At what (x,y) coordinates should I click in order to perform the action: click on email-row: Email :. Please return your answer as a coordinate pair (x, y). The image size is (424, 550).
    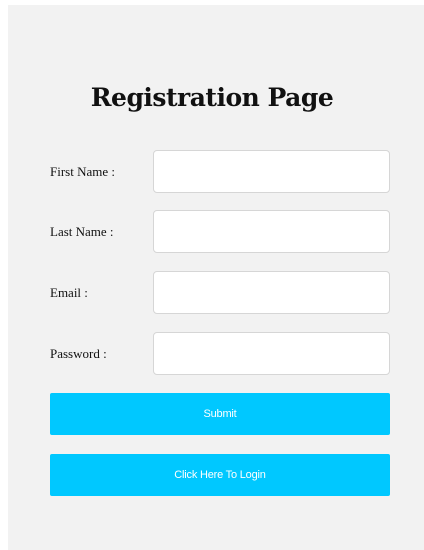
    Looking at the image, I should click on (220, 292).